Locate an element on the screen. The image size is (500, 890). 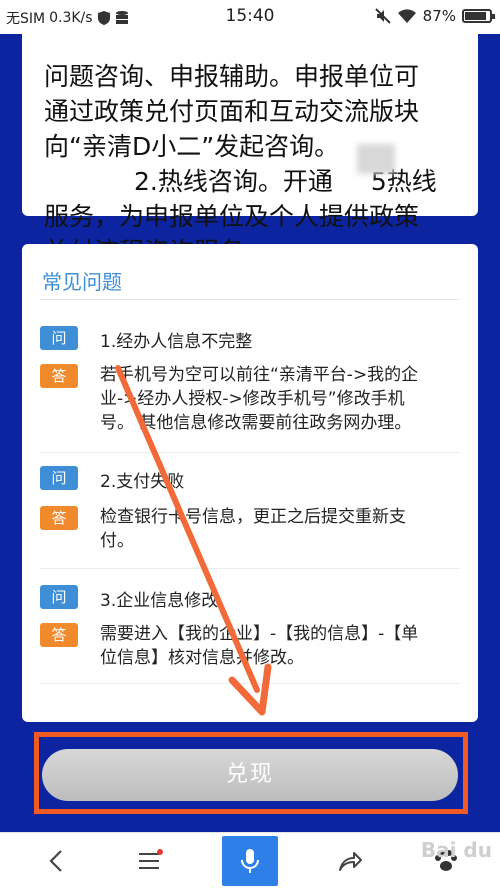
answer-line: 若手机号为空可以前往“亲清平台->我的企 is located at coordinates (259, 375).